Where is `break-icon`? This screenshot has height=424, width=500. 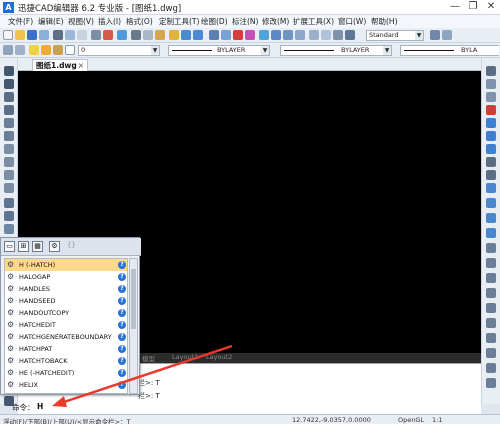 break-icon is located at coordinates (491, 218).